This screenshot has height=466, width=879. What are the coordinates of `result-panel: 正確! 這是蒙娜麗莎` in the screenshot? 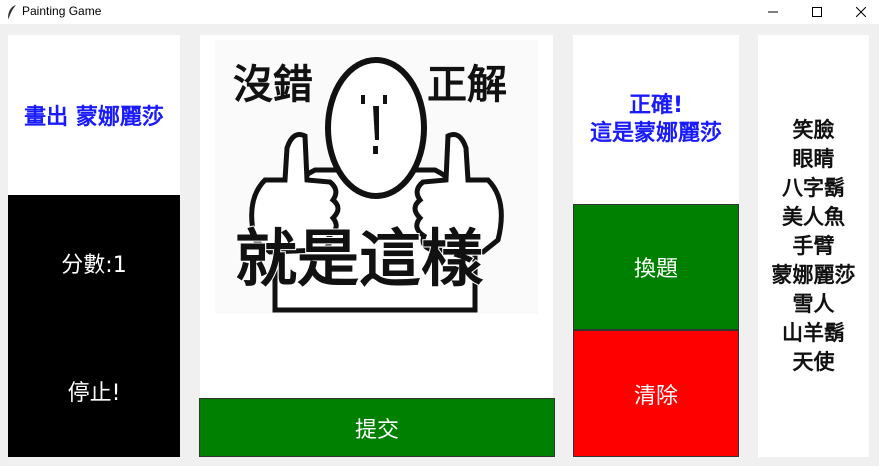 It's located at (656, 119).